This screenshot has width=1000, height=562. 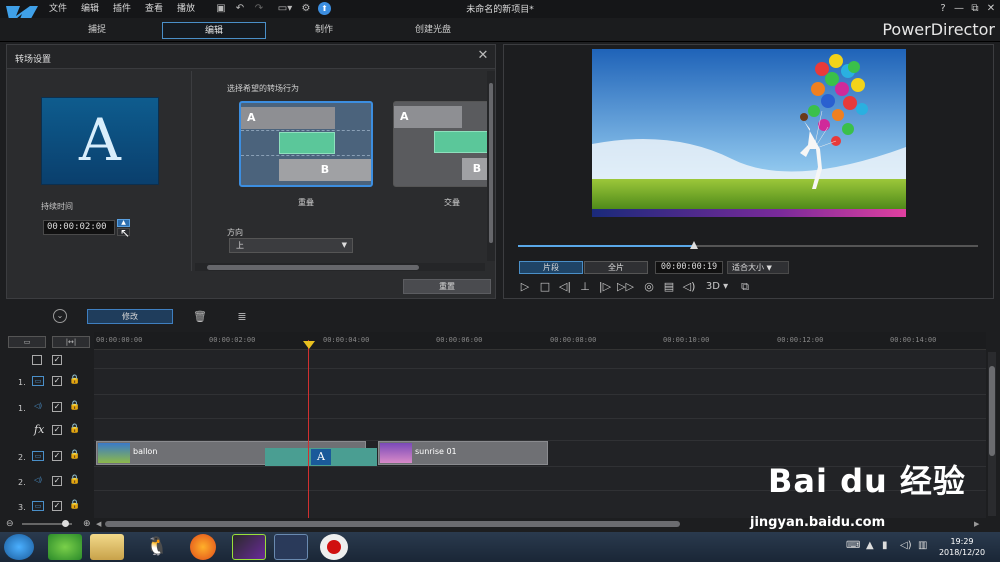 What do you see at coordinates (203, 547) in the screenshot?
I see `firefox-icon` at bounding box center [203, 547].